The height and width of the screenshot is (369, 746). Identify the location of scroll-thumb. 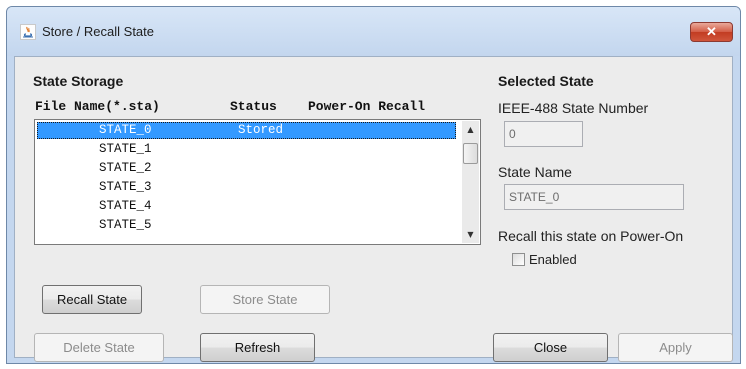
(470, 153).